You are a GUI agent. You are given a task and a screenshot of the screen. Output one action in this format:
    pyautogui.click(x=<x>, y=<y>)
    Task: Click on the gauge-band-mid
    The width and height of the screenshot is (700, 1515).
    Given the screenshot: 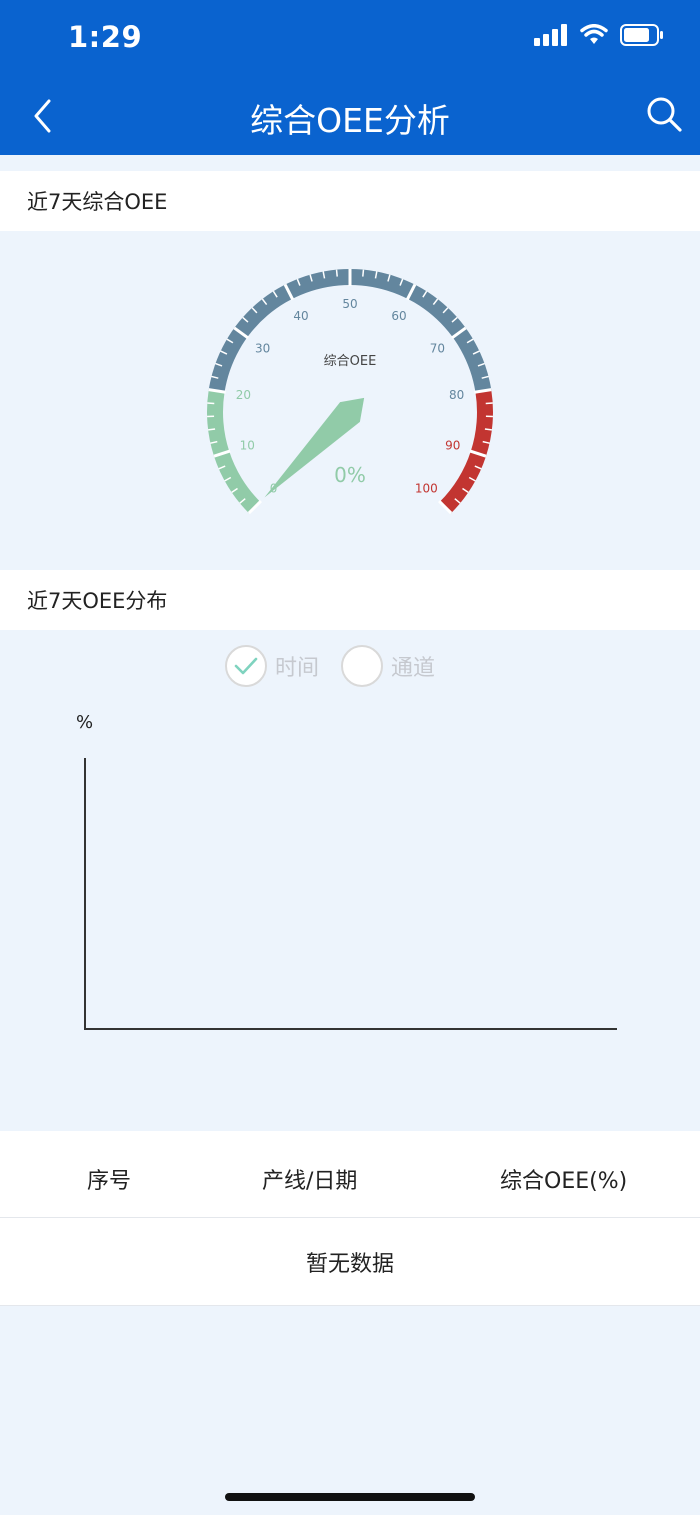 What is the action you would take?
    pyautogui.click(x=350, y=330)
    